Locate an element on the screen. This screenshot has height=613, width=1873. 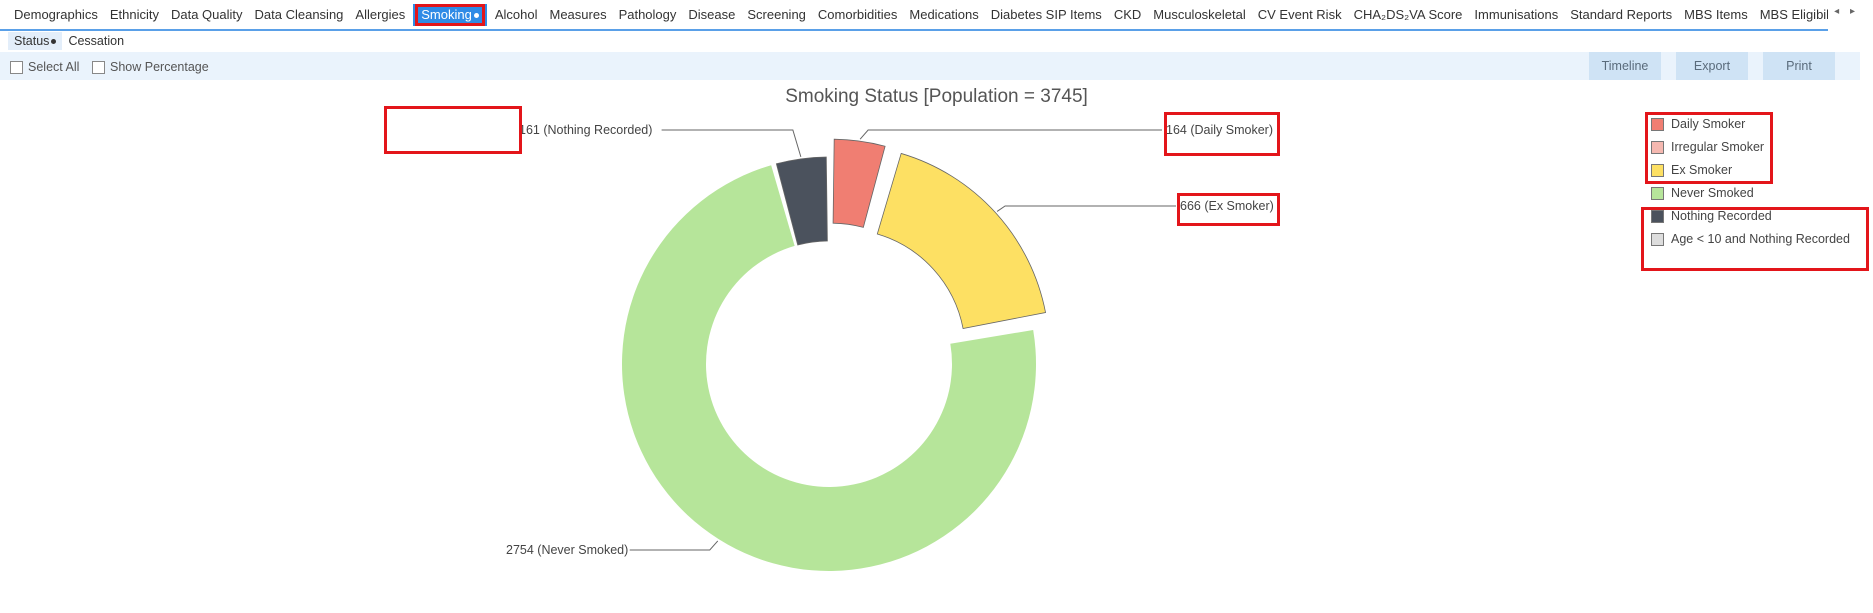
legend-item-irregular-smoker: Irregular Smoker is located at coordinates (1707, 147).